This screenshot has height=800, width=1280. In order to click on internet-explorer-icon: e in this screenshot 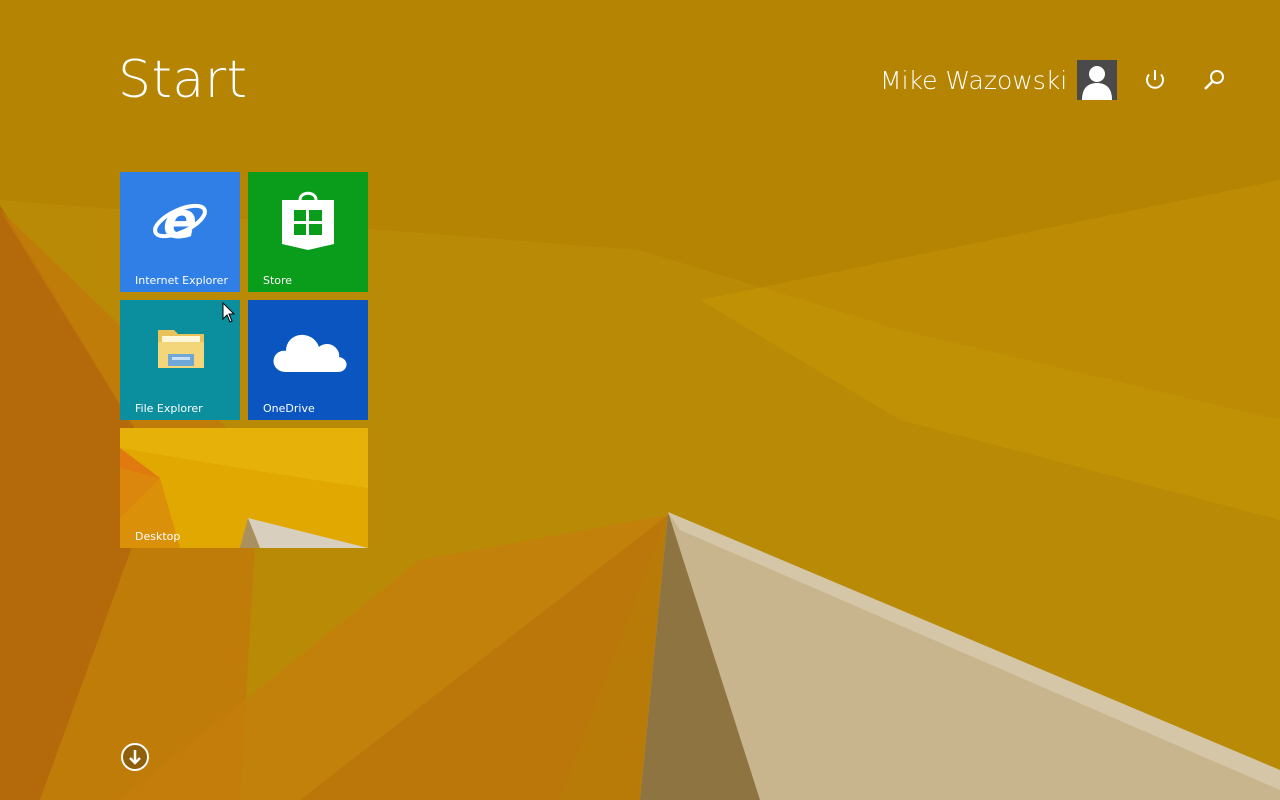, I will do `click(180, 221)`.